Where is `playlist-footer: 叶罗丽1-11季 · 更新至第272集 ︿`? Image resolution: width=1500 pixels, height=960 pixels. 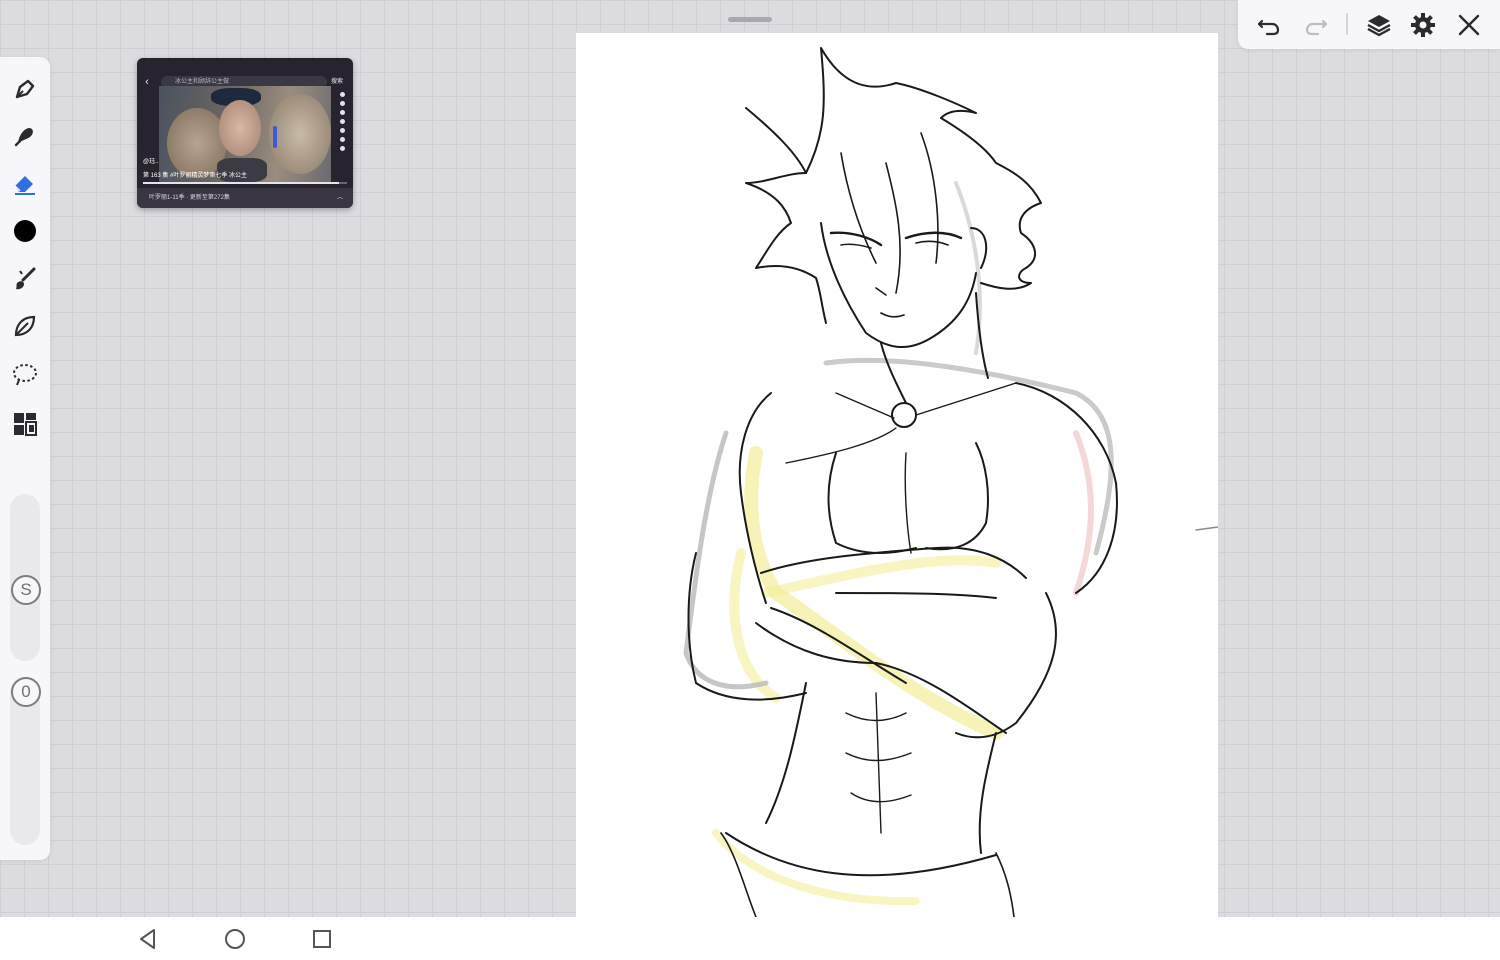
playlist-footer: 叶罗丽1-11季 · 更新至第272集 ︿ is located at coordinates (245, 198).